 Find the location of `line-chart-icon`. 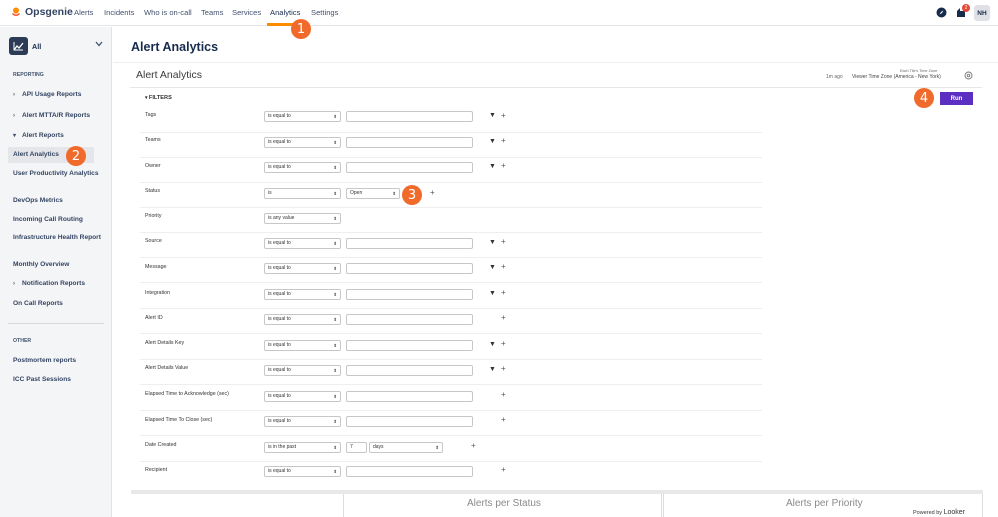

line-chart-icon is located at coordinates (18, 45).